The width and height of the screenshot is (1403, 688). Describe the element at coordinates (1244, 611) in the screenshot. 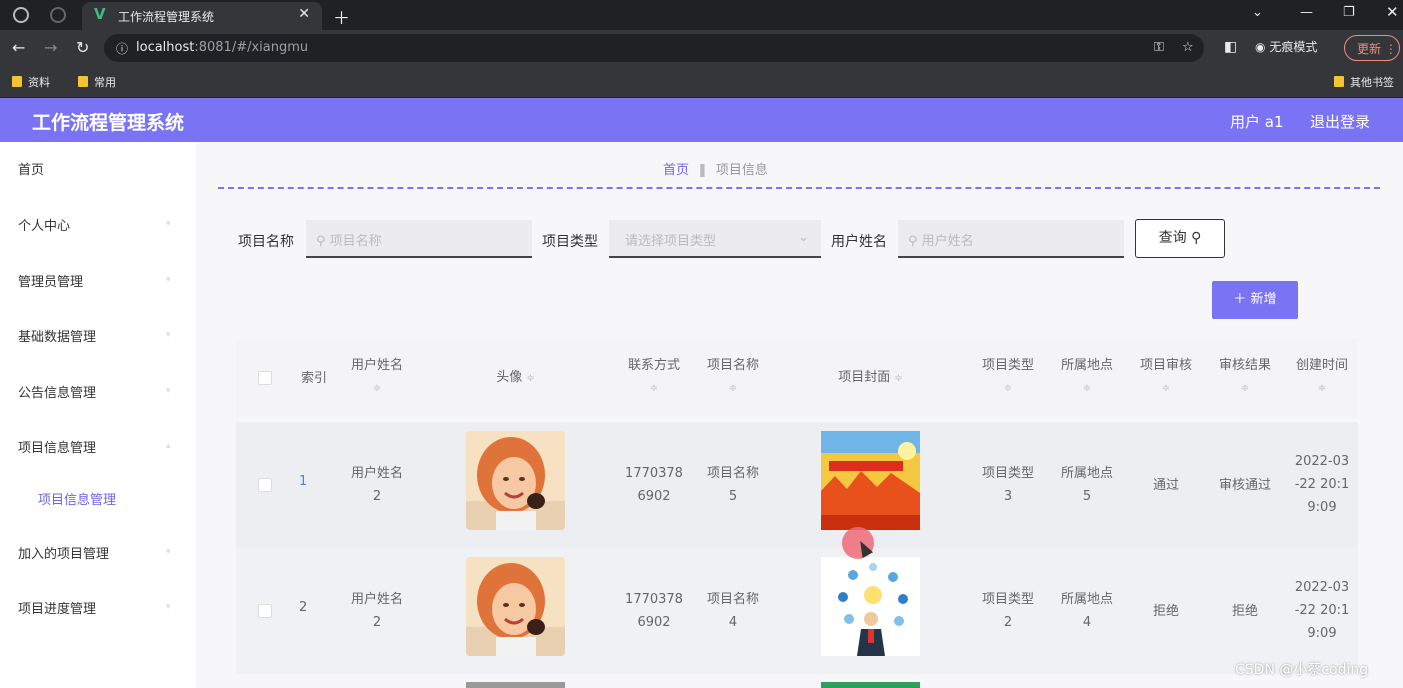

I see `cell-result: 拒绝` at that location.